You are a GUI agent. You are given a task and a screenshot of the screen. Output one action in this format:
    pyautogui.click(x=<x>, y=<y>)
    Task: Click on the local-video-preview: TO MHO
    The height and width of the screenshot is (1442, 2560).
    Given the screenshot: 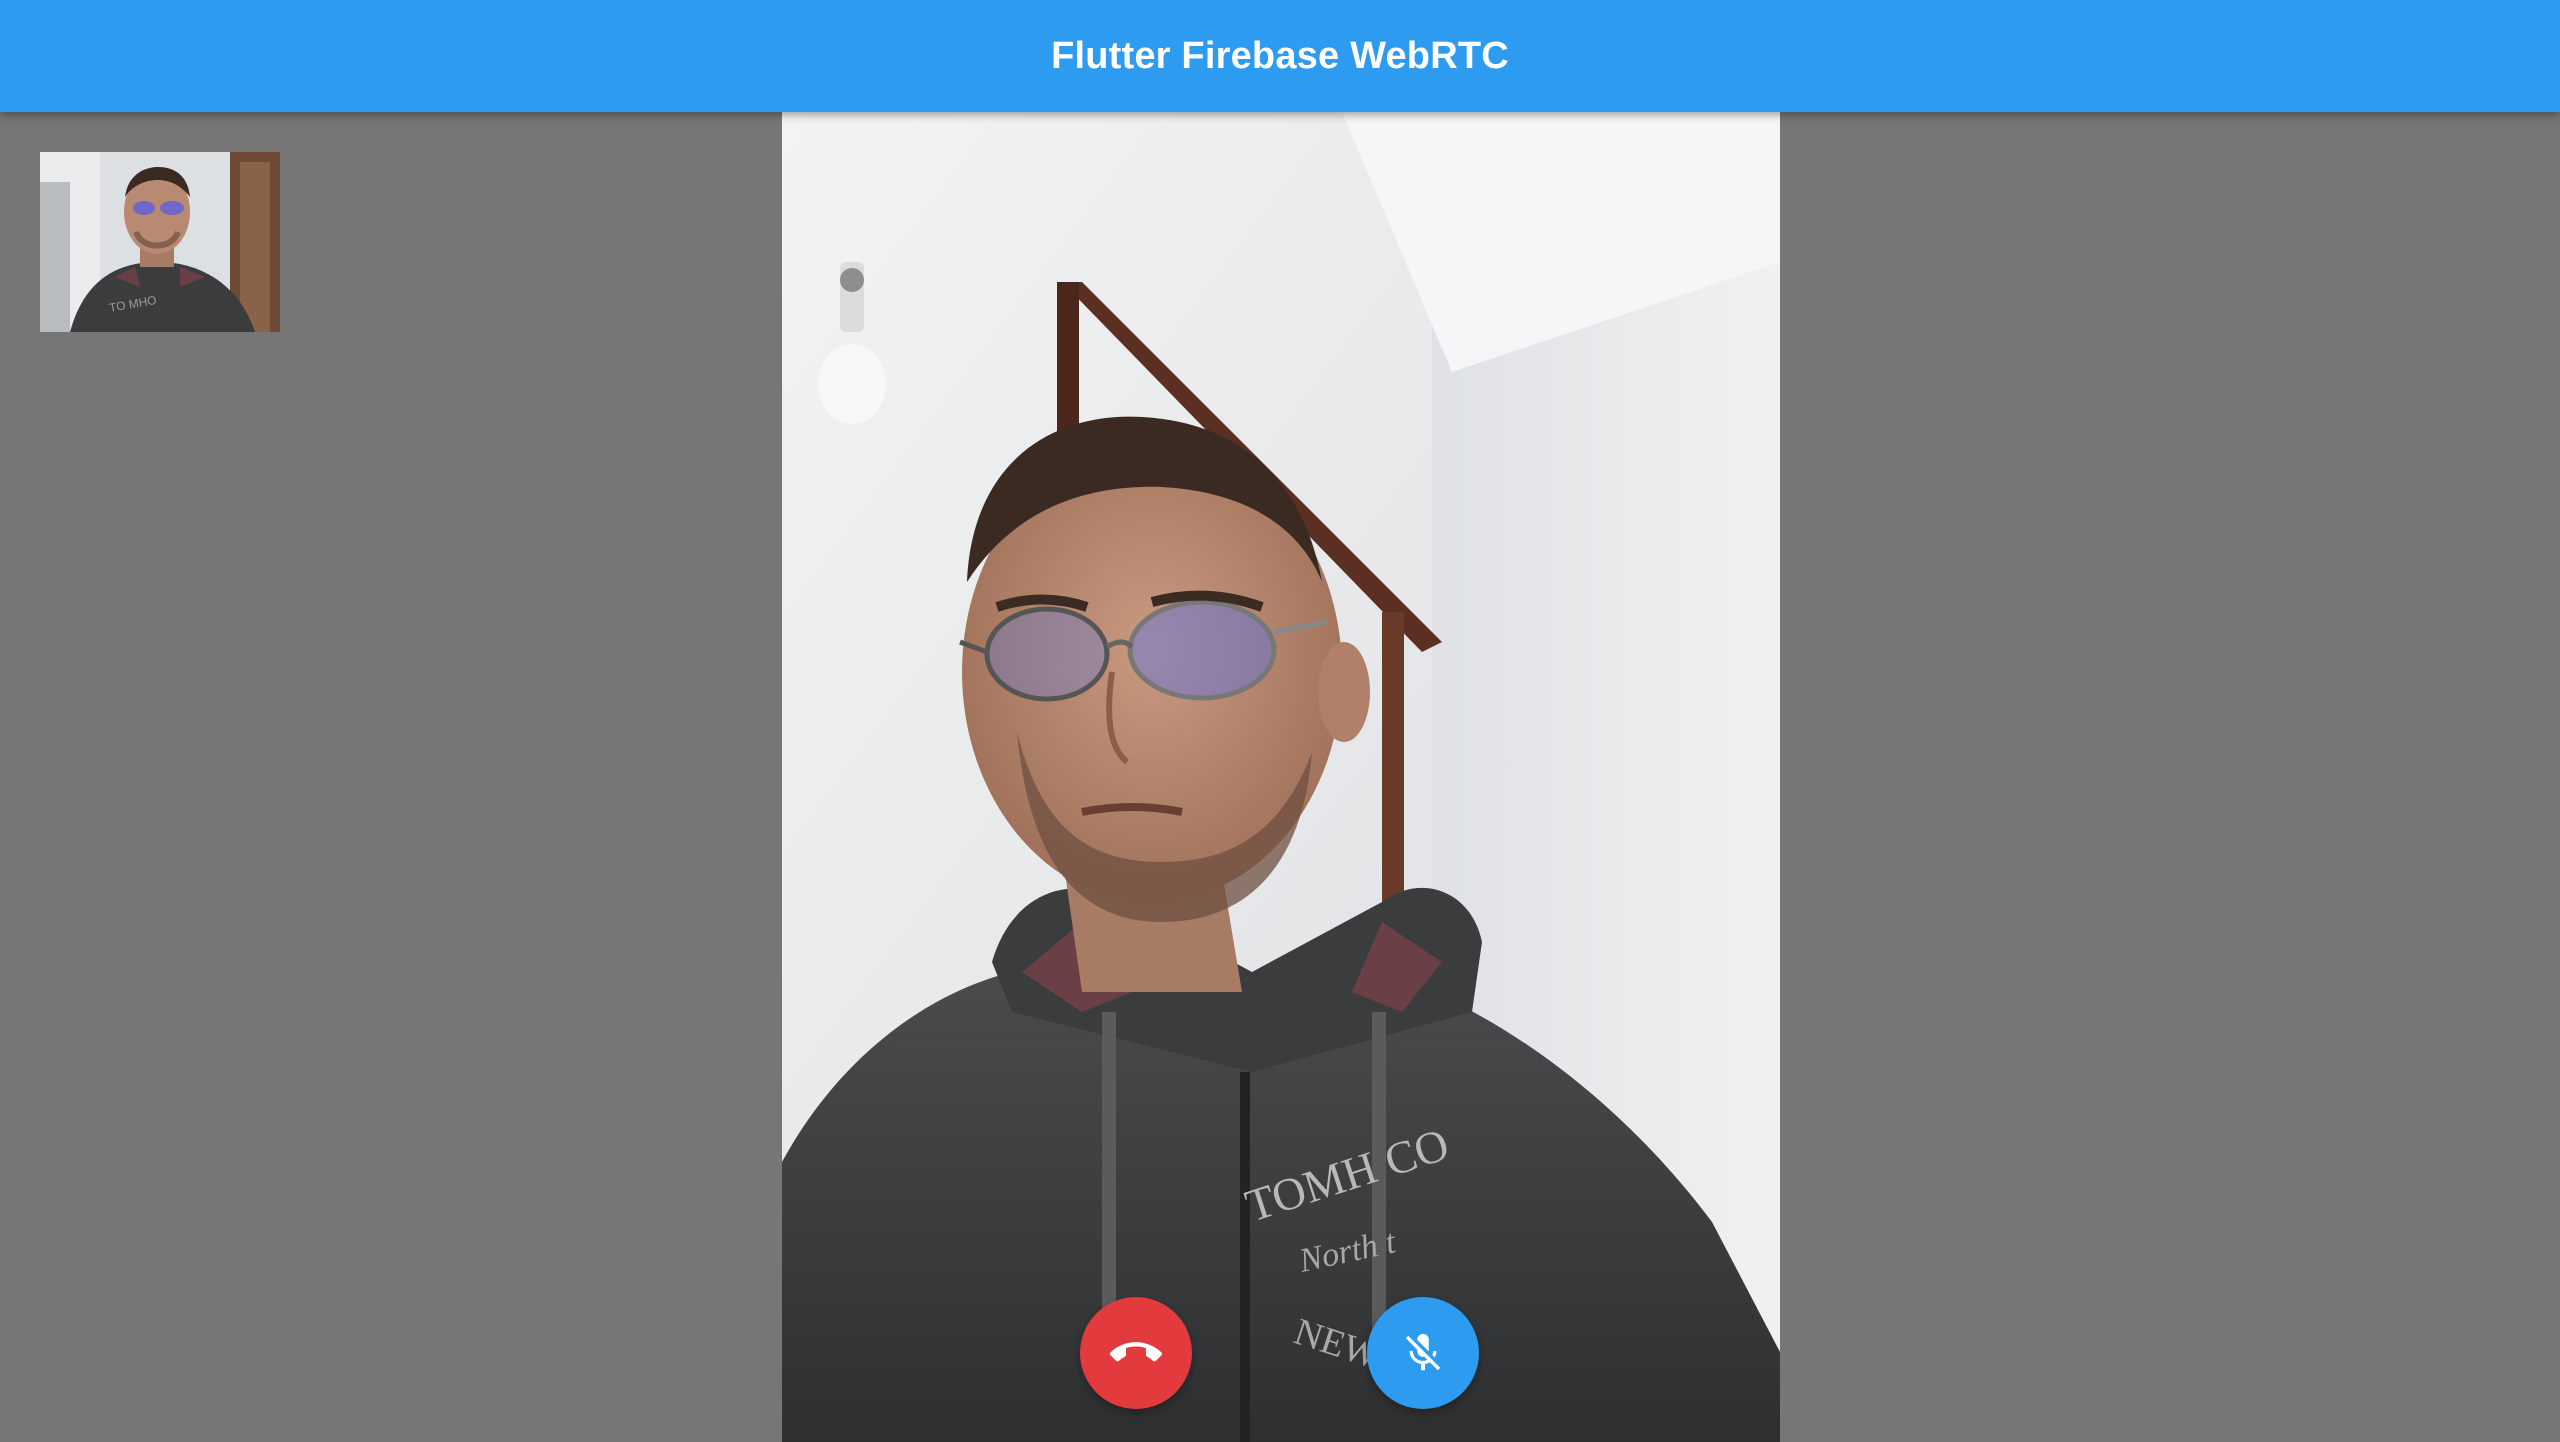 What is the action you would take?
    pyautogui.click(x=160, y=242)
    